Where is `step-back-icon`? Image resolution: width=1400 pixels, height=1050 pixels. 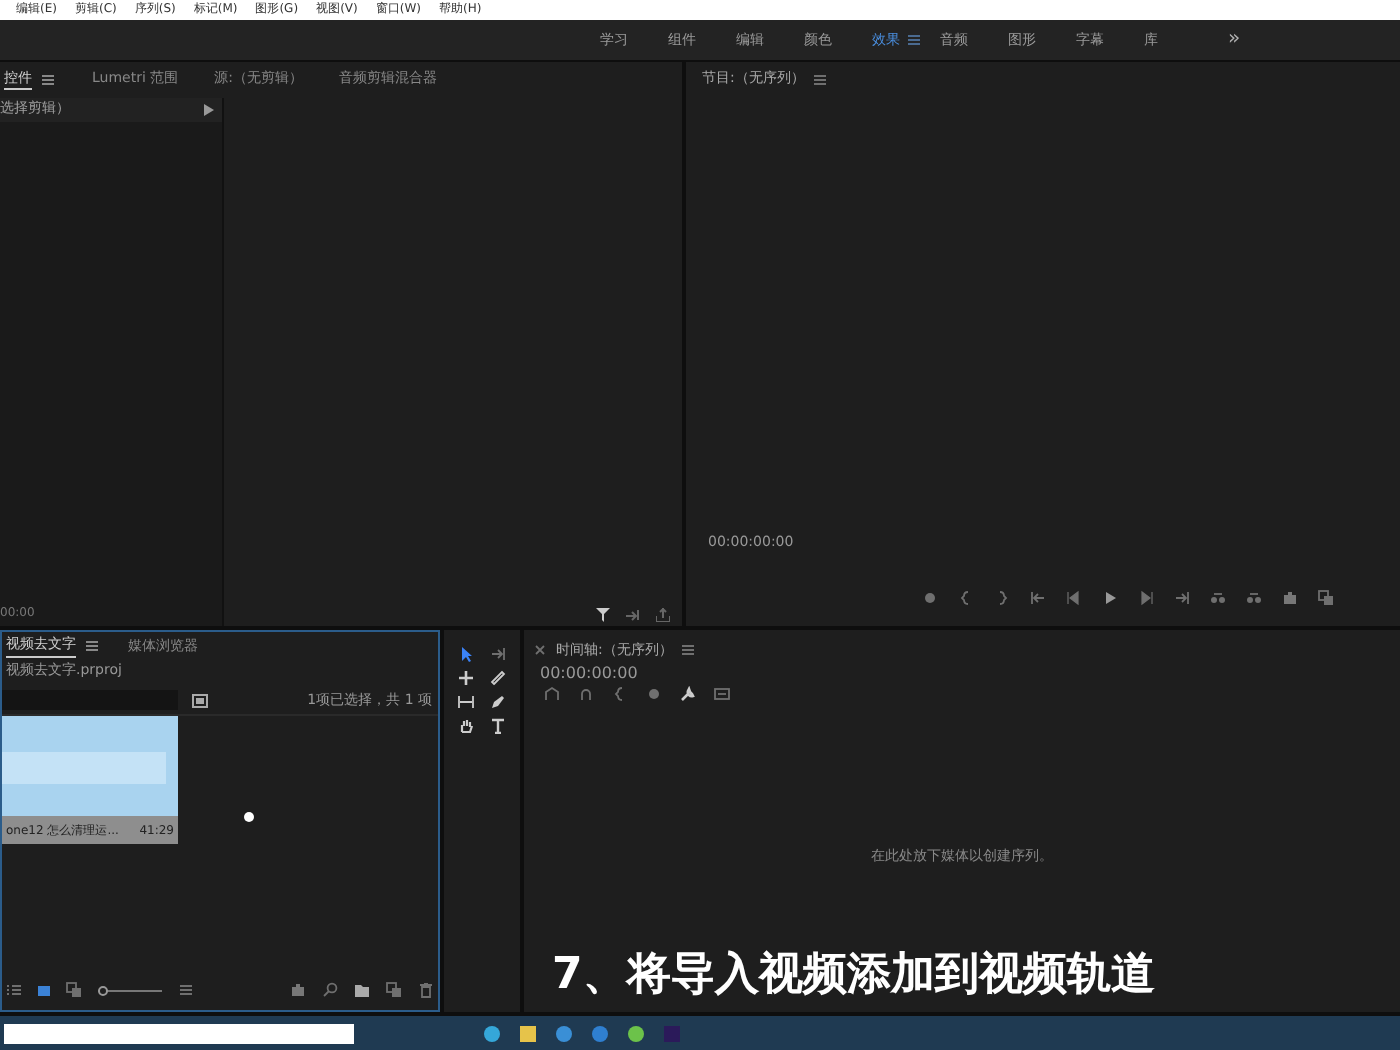 step-back-icon is located at coordinates (1074, 598).